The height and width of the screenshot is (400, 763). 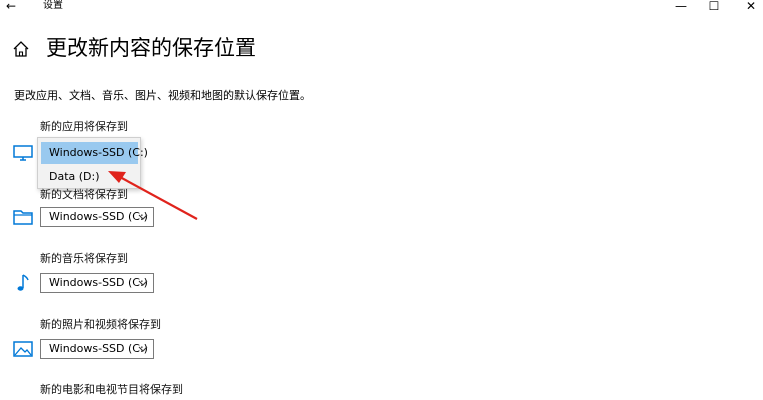 What do you see at coordinates (23, 349) in the screenshot?
I see `photo-icon` at bounding box center [23, 349].